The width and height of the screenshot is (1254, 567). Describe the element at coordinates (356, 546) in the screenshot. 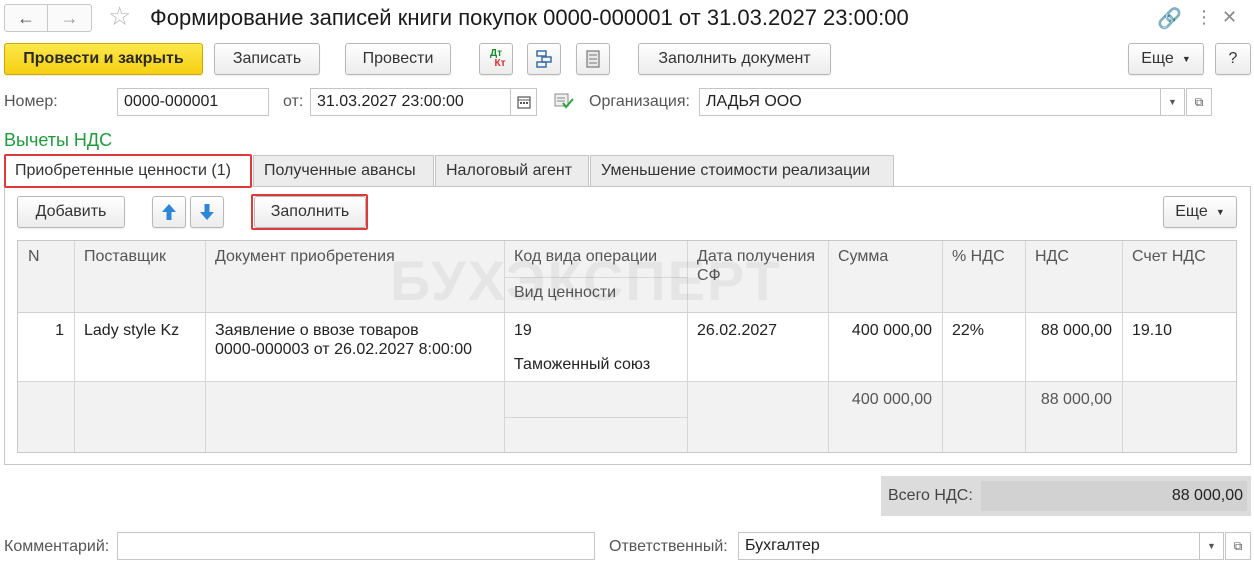

I see `comment-field` at that location.